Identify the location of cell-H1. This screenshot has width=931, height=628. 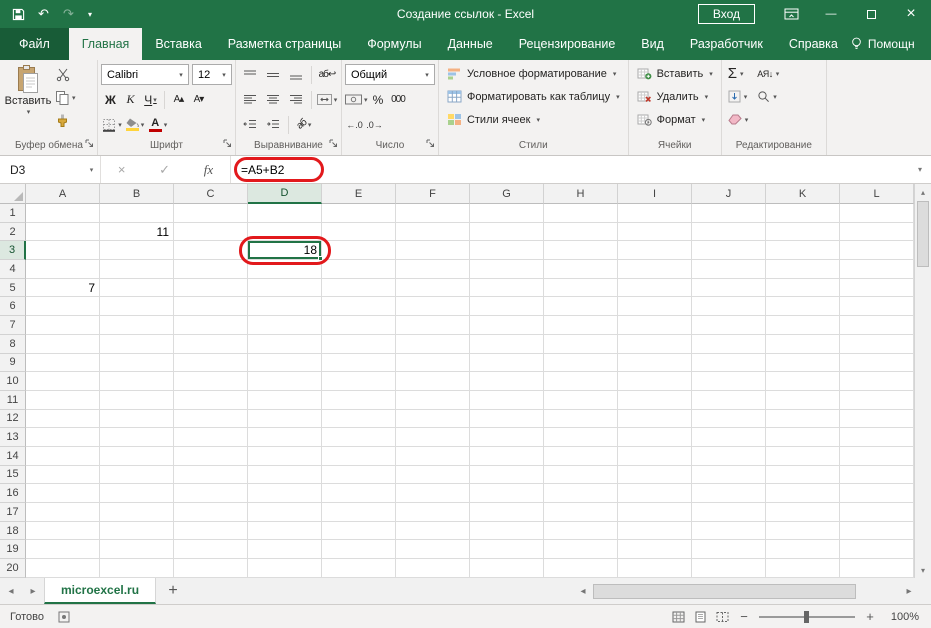
(581, 213).